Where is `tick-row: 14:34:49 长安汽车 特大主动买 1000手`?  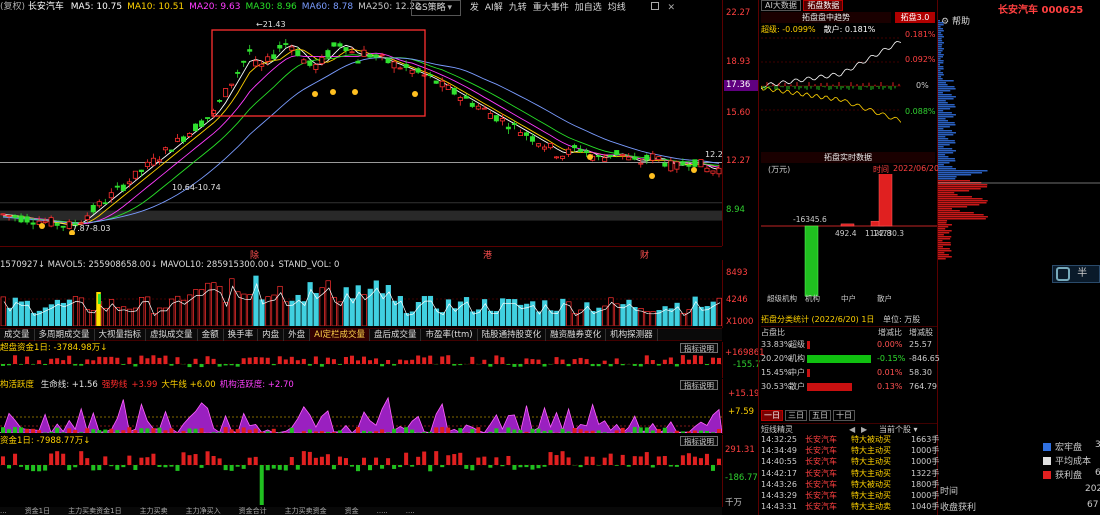
tick-row: 14:34:49 长安汽车 特大主动买 1000手 is located at coordinates (850, 451).